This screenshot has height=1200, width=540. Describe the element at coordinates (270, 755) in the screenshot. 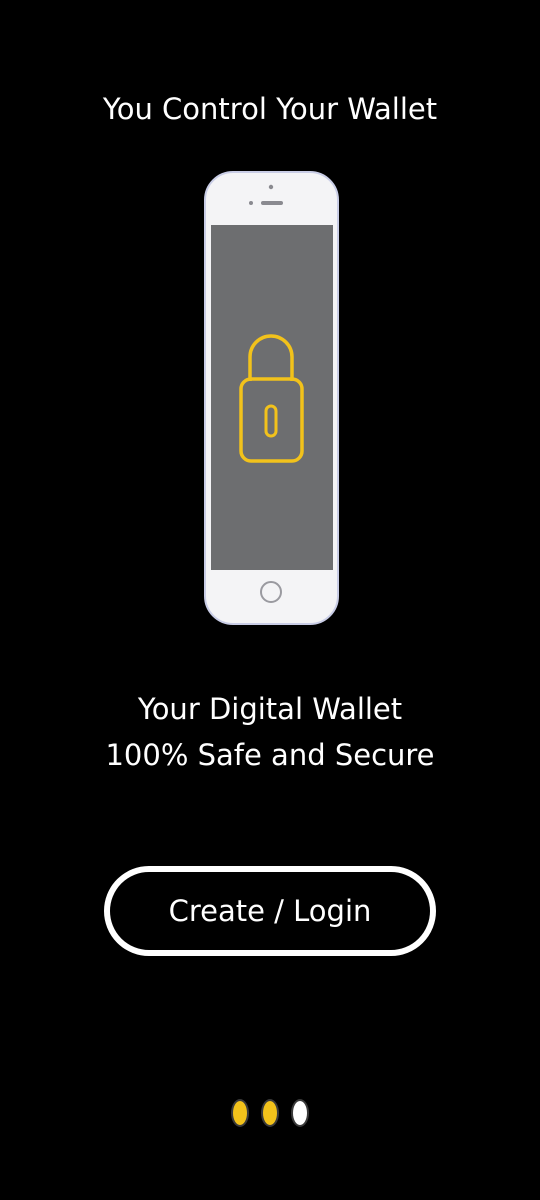

I see `tagline-line-2: 100% Safe and Secure` at that location.